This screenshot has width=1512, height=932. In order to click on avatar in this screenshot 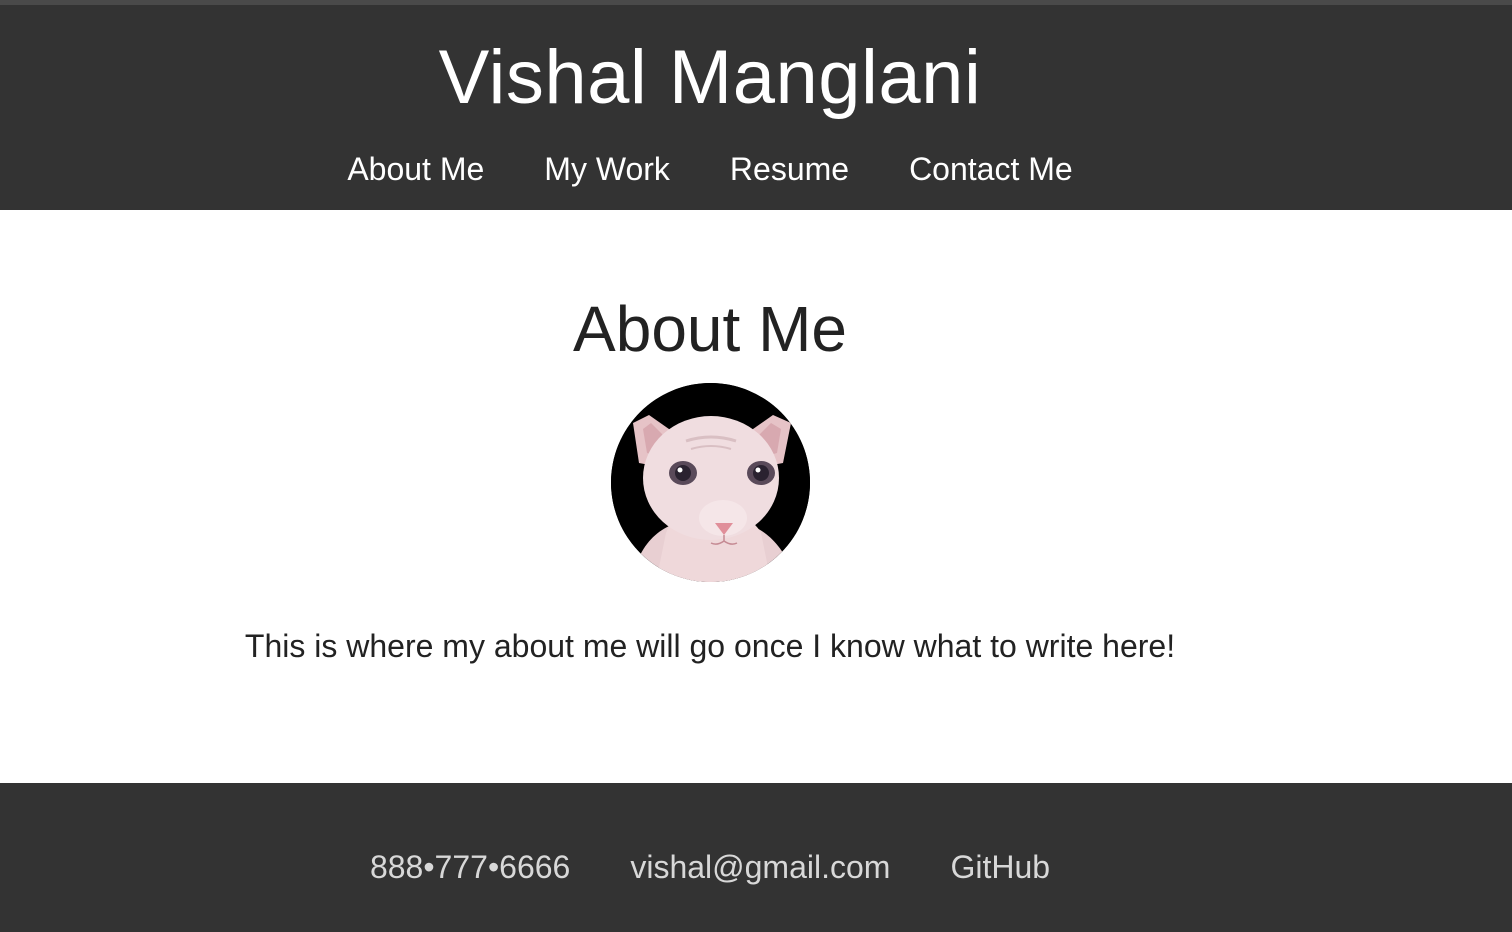, I will do `click(710, 482)`.